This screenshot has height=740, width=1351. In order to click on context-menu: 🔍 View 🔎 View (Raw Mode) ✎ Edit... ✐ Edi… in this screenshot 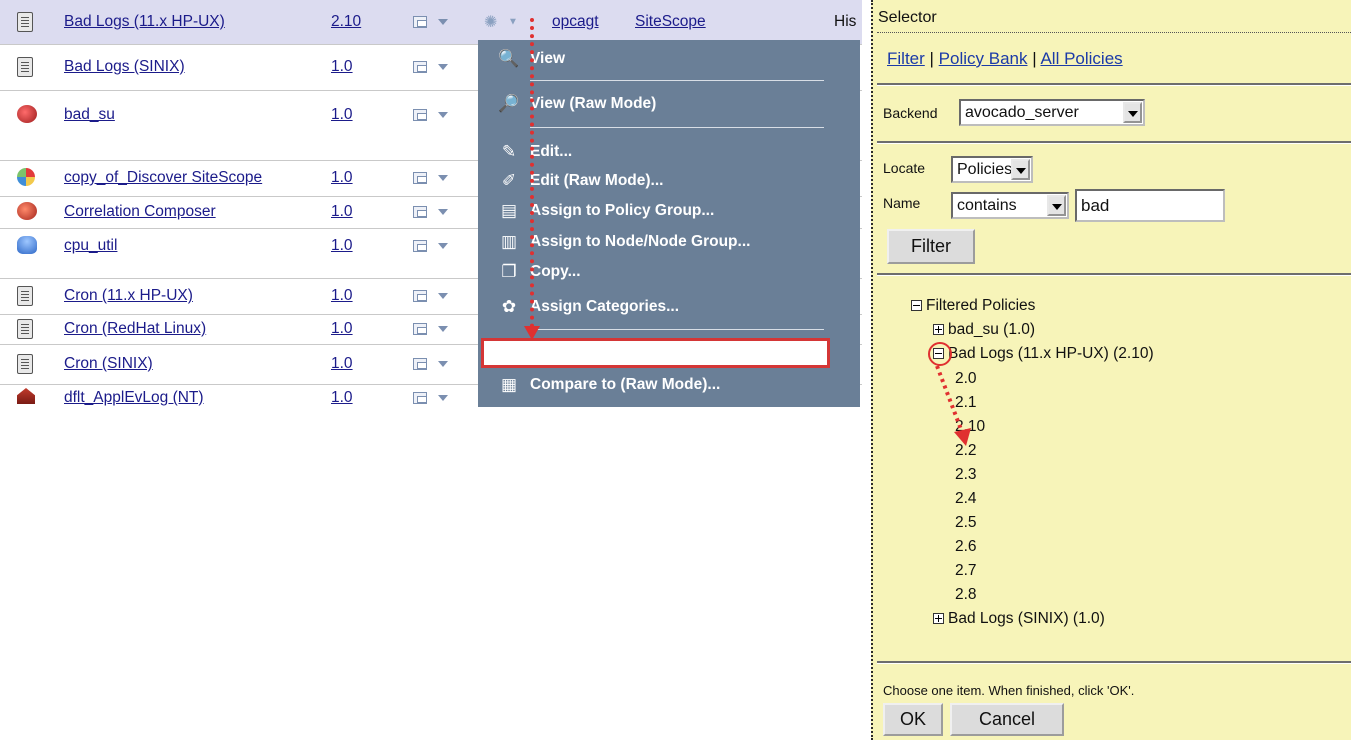, I will do `click(669, 223)`.